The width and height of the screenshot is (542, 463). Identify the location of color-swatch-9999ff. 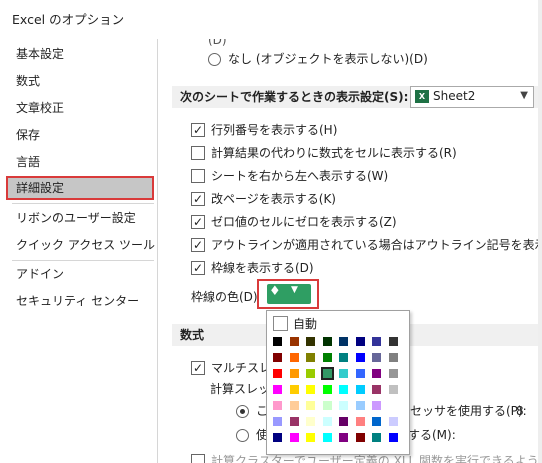
(277, 421).